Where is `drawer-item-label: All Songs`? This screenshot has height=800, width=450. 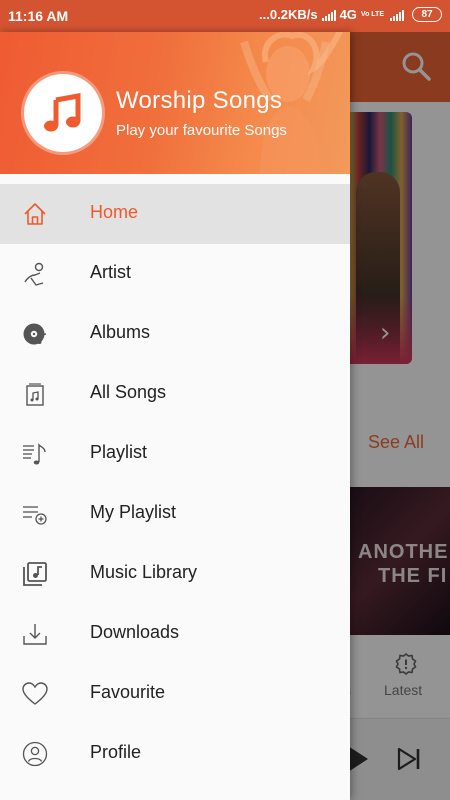
drawer-item-label: All Songs is located at coordinates (128, 392).